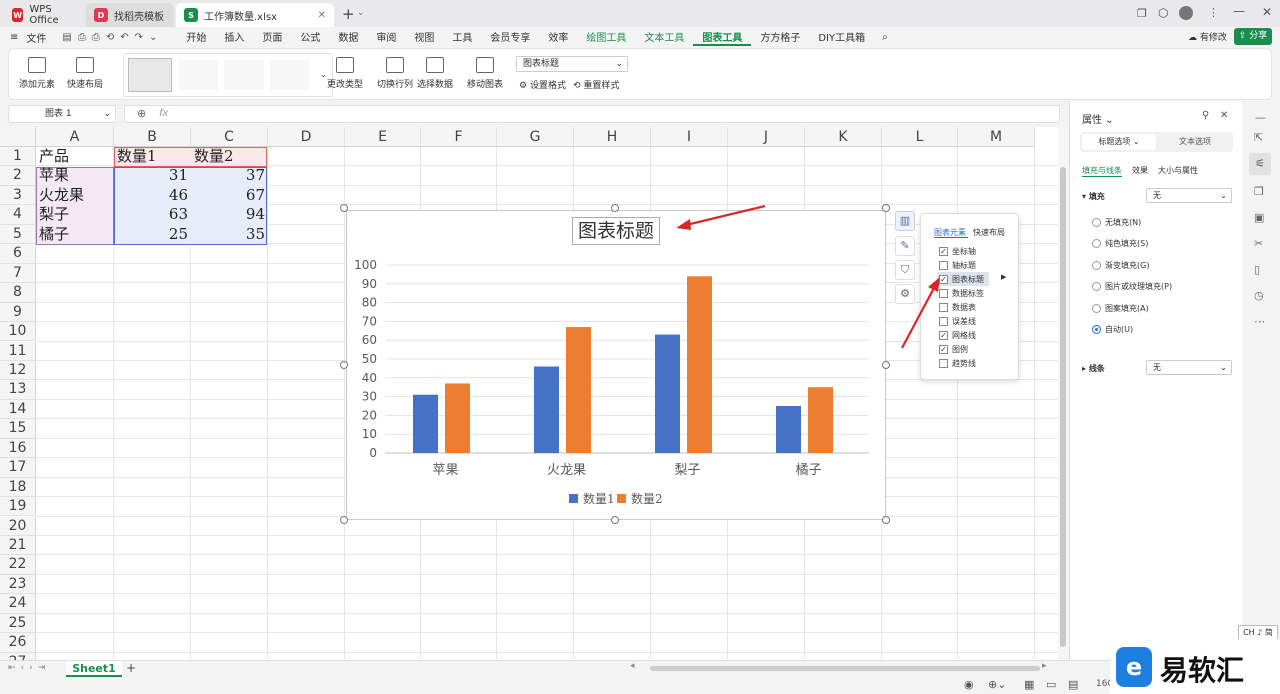  I want to click on header-cell: 数量1, so click(152, 156).